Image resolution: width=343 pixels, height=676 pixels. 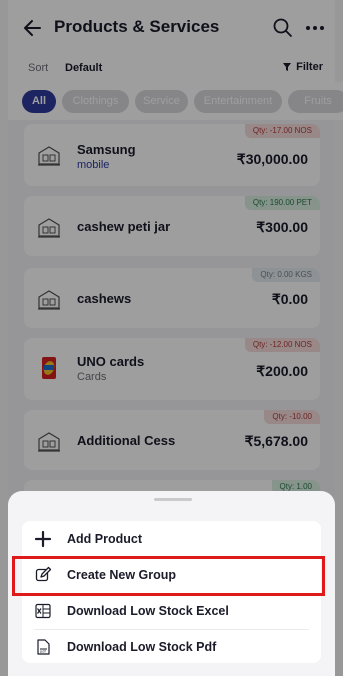 What do you see at coordinates (43, 539) in the screenshot?
I see `plus-icon` at bounding box center [43, 539].